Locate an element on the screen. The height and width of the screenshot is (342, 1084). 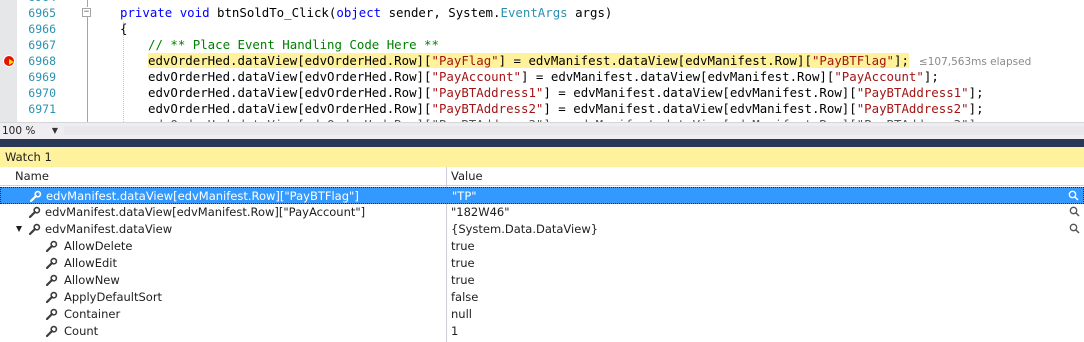
watch-window-title: Watch 1 is located at coordinates (28, 157).